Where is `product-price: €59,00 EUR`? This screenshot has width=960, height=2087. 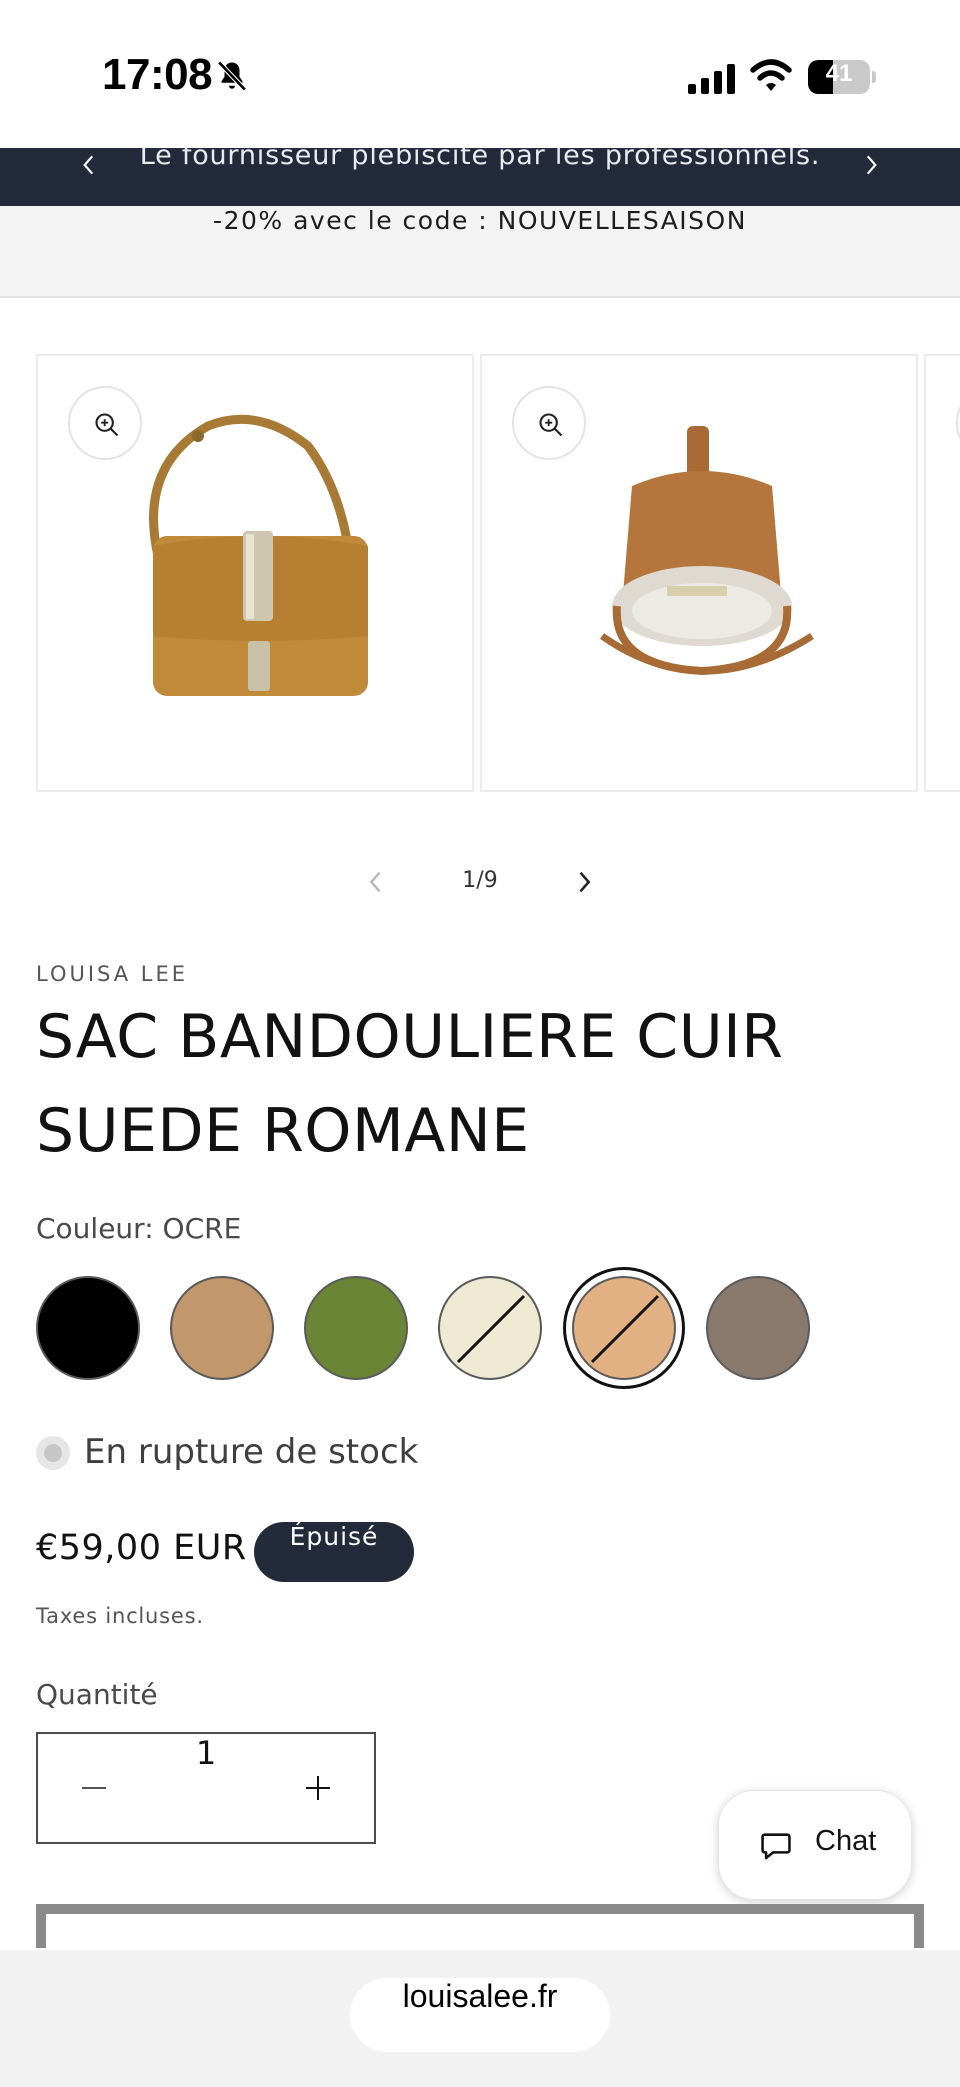
product-price: €59,00 EUR is located at coordinates (141, 1548).